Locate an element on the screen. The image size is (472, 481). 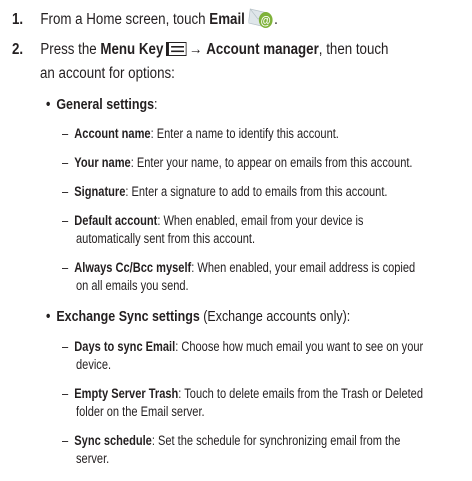
email-app-icon: @ is located at coordinates (260, 20).